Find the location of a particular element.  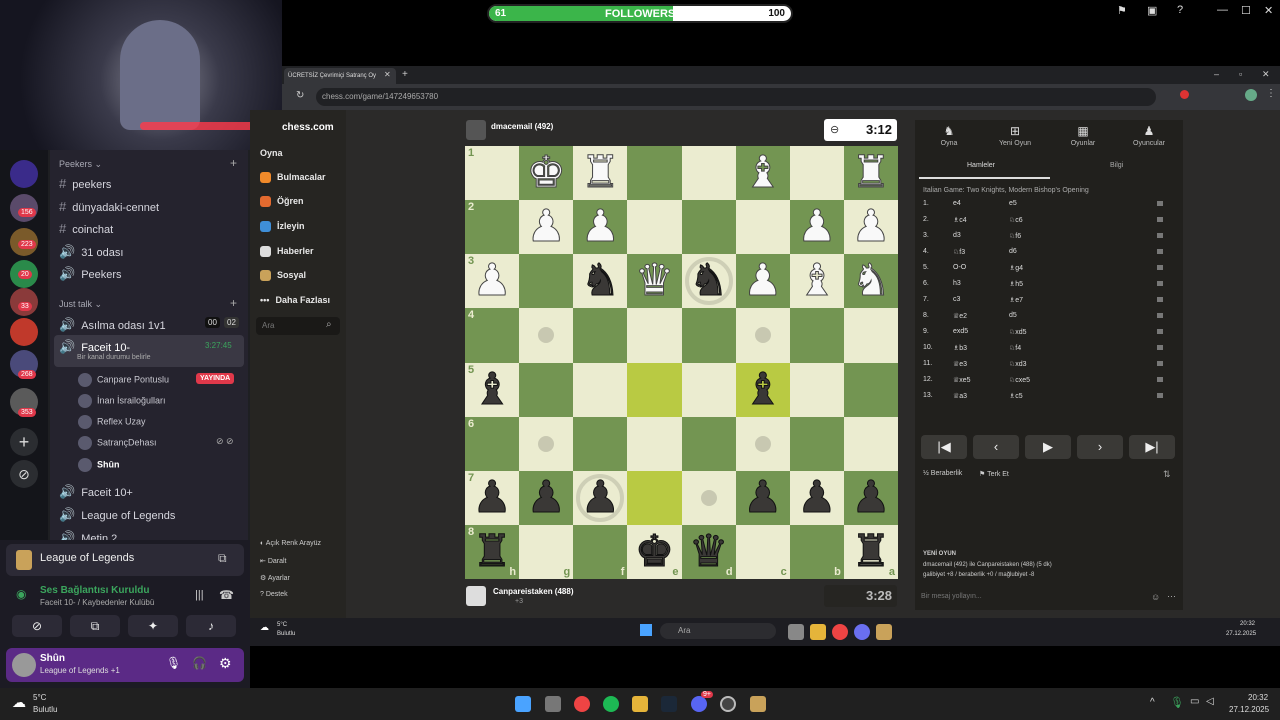

nav-puzzles: Bulmacalar is located at coordinates (293, 178).